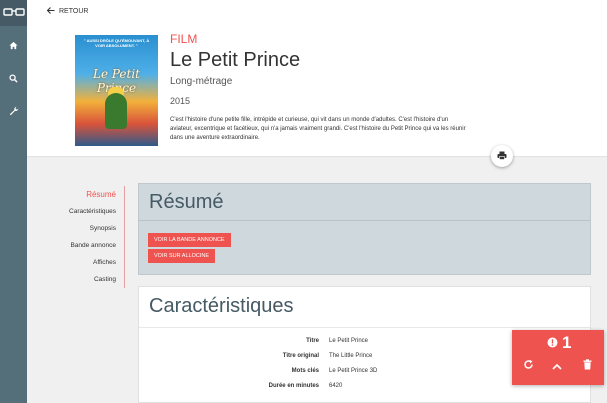 This screenshot has height=403, width=607. Describe the element at coordinates (189, 240) in the screenshot. I see `trailer-button: VOIR LA BANDE ANNONCE` at that location.